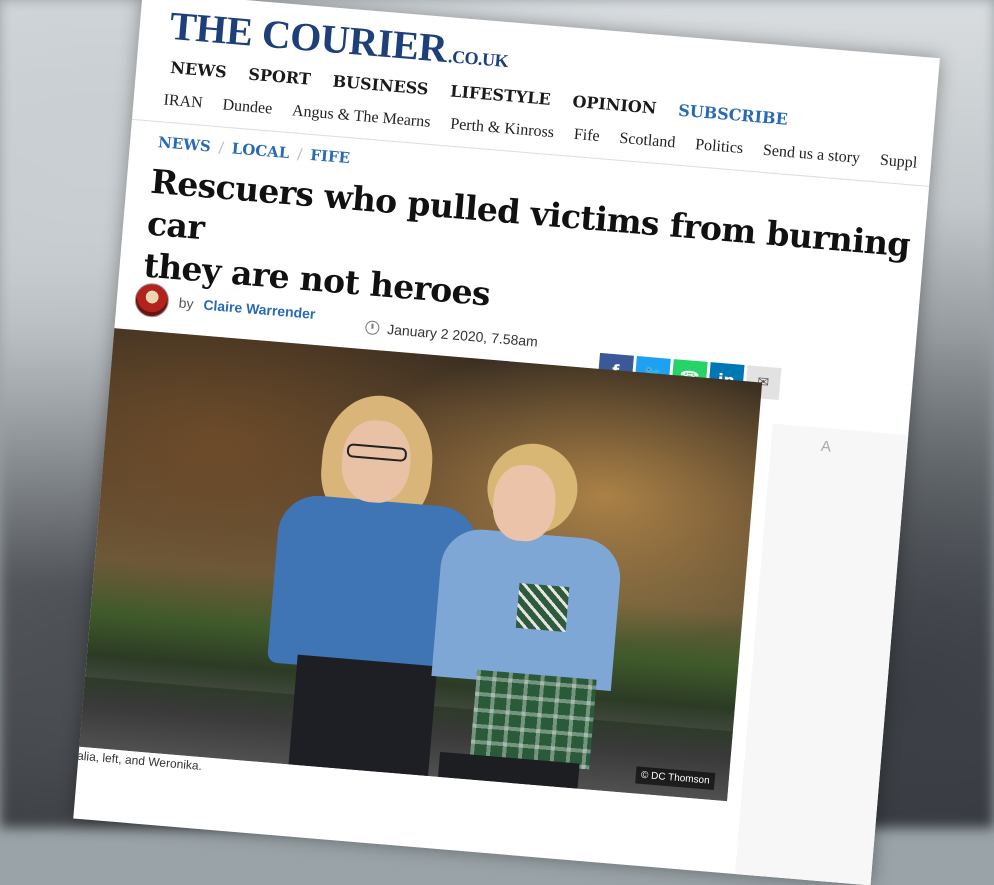  What do you see at coordinates (183, 102) in the screenshot?
I see `subnav-iran: IRAN` at bounding box center [183, 102].